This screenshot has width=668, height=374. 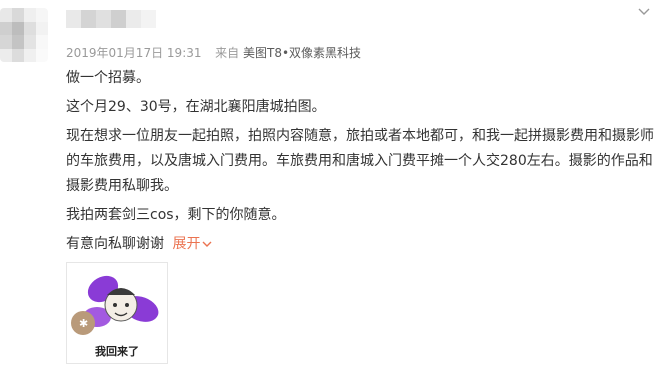 I want to click on more-options-button, so click(x=644, y=12).